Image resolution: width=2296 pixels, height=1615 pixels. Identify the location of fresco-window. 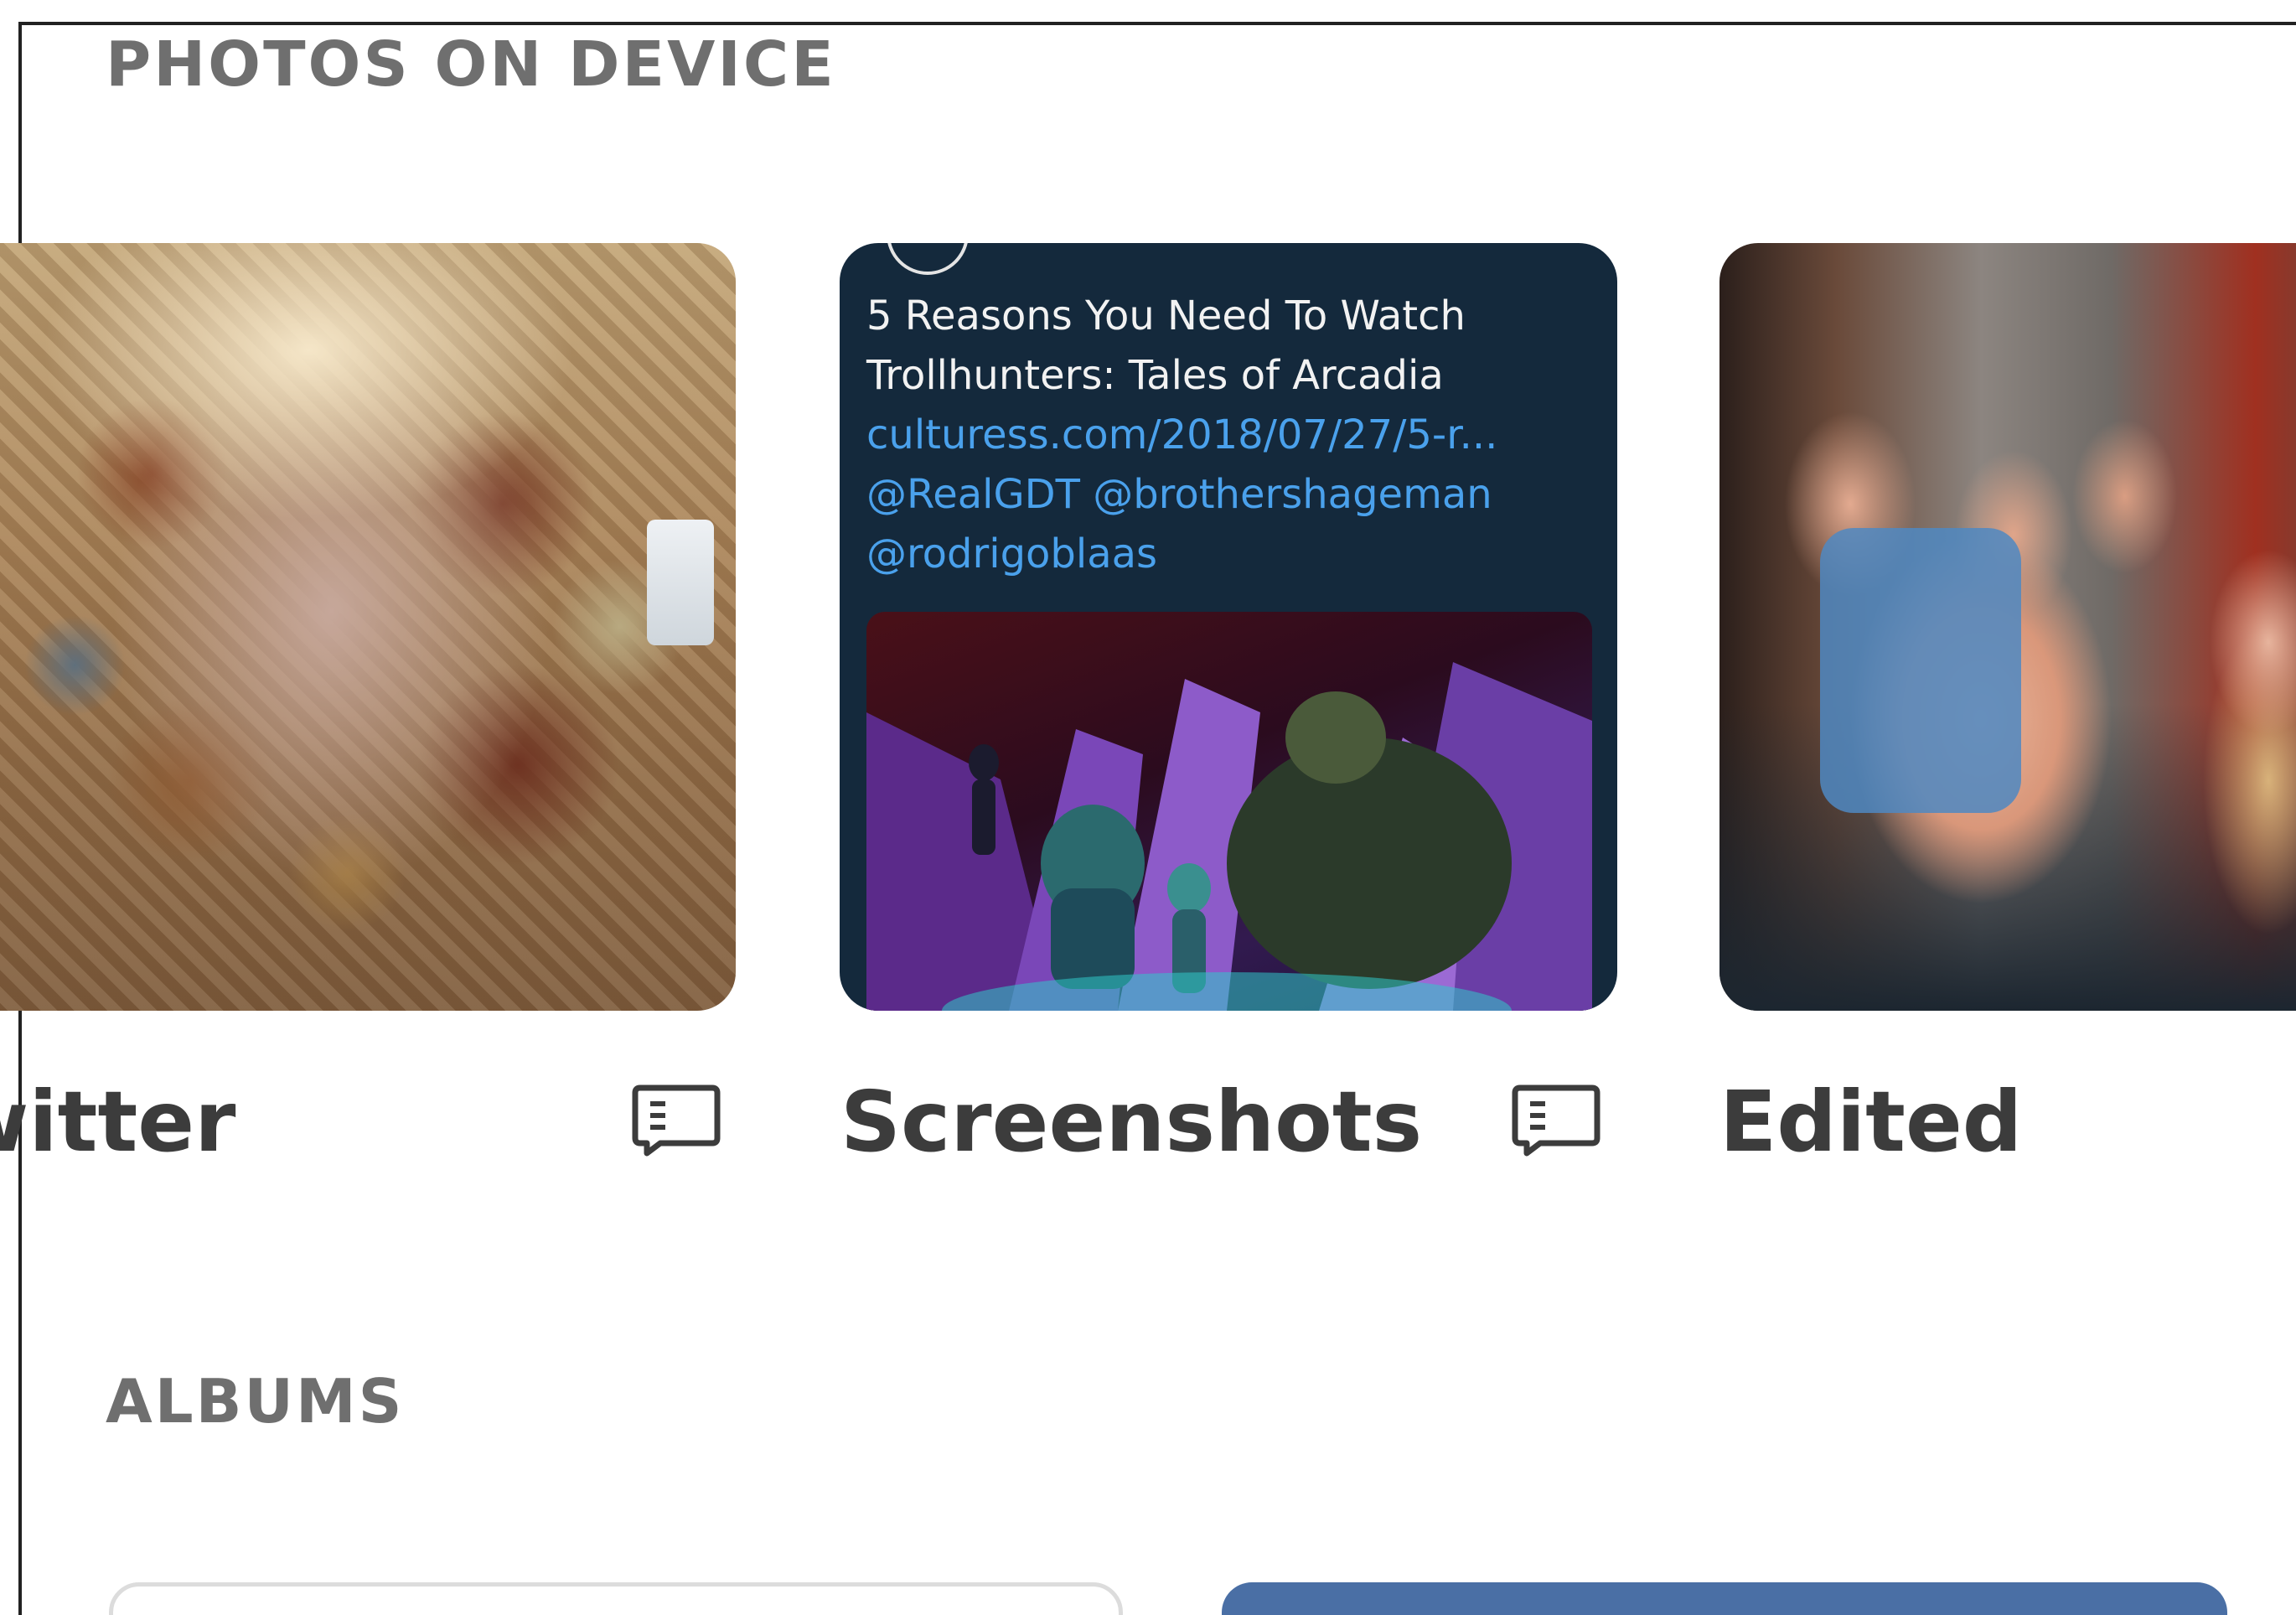
(681, 582).